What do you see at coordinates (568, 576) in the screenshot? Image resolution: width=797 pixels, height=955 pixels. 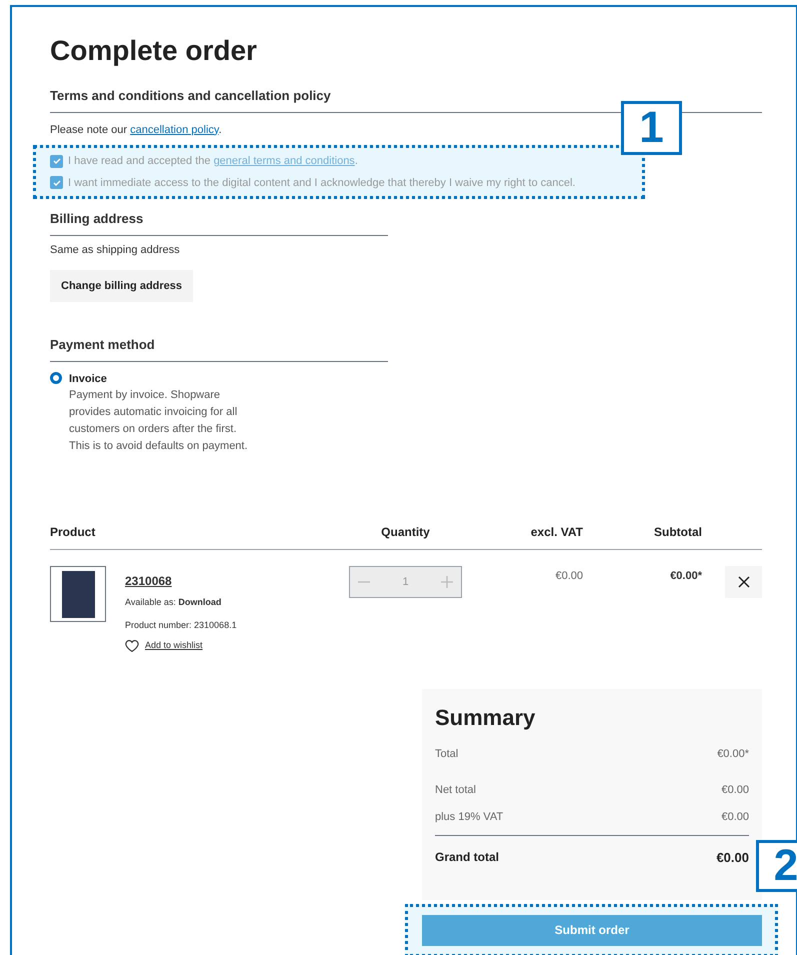 I see `excl-vat-price: €0.00` at bounding box center [568, 576].